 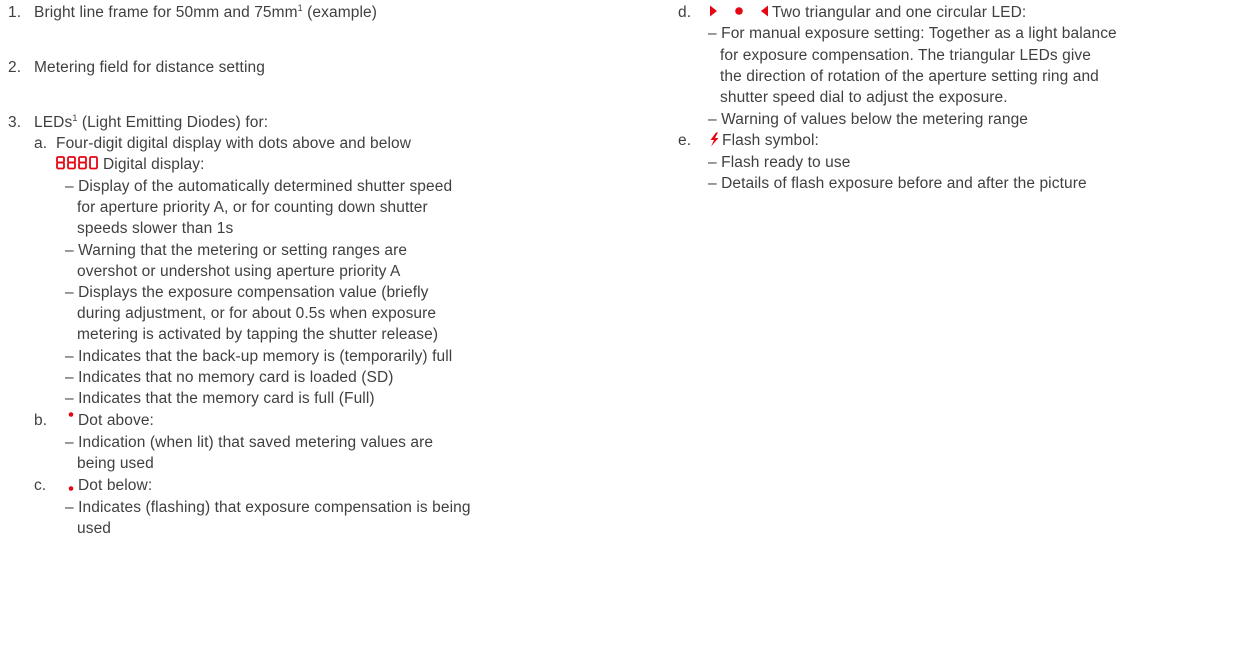 What do you see at coordinates (15, 122) in the screenshot?
I see `item-3-number: 3.` at bounding box center [15, 122].